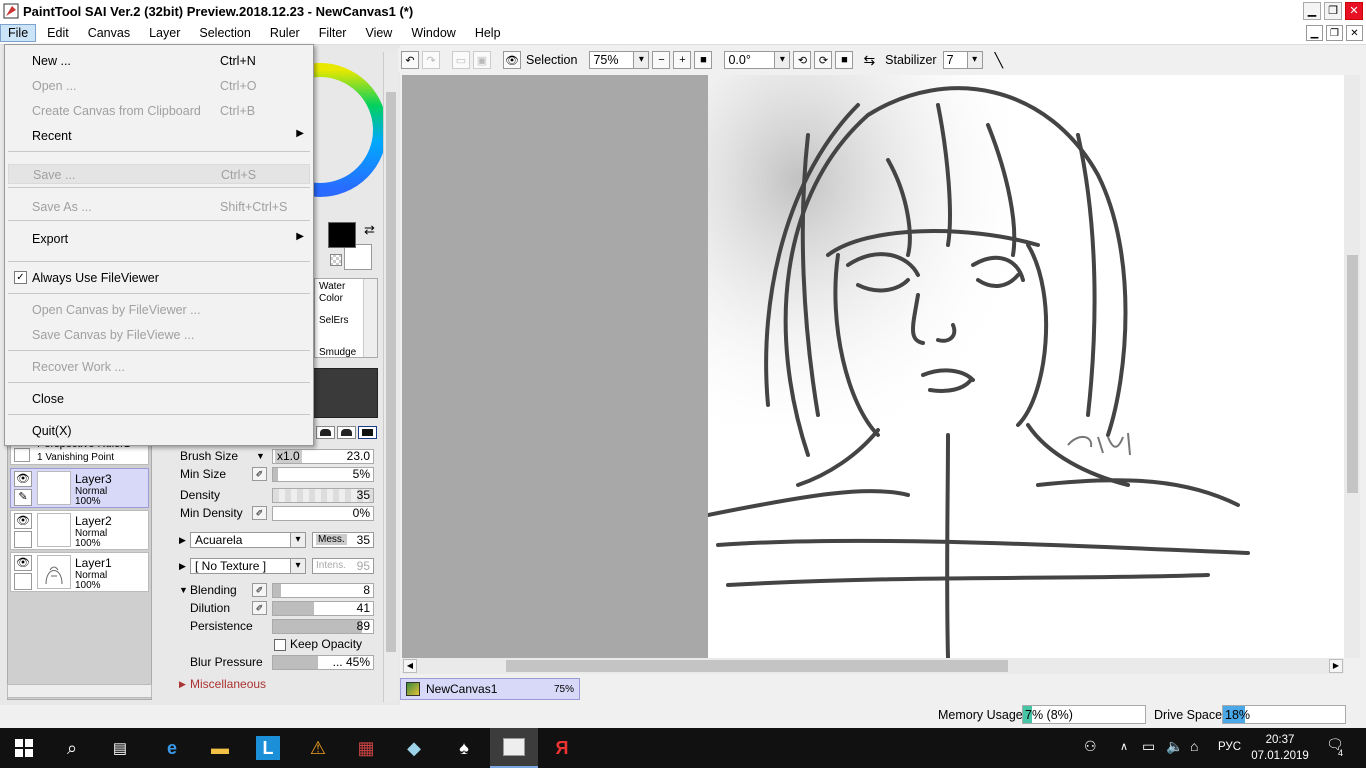 The height and width of the screenshot is (768, 1366). I want to click on tool-selers: SelErs, so click(340, 330).